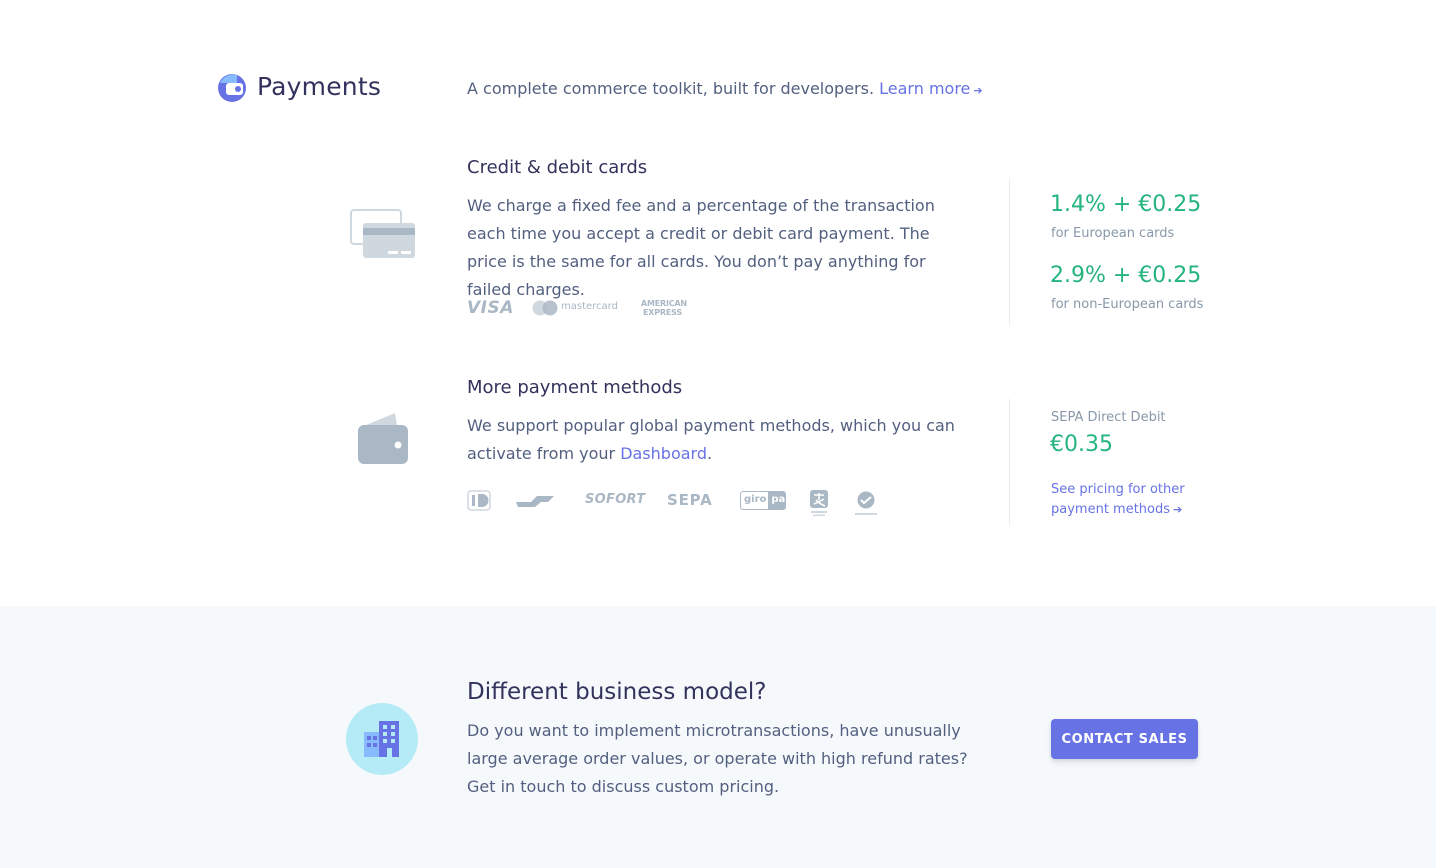  What do you see at coordinates (866, 503) in the screenshot?
I see `wechat-pay-logo-icon` at bounding box center [866, 503].